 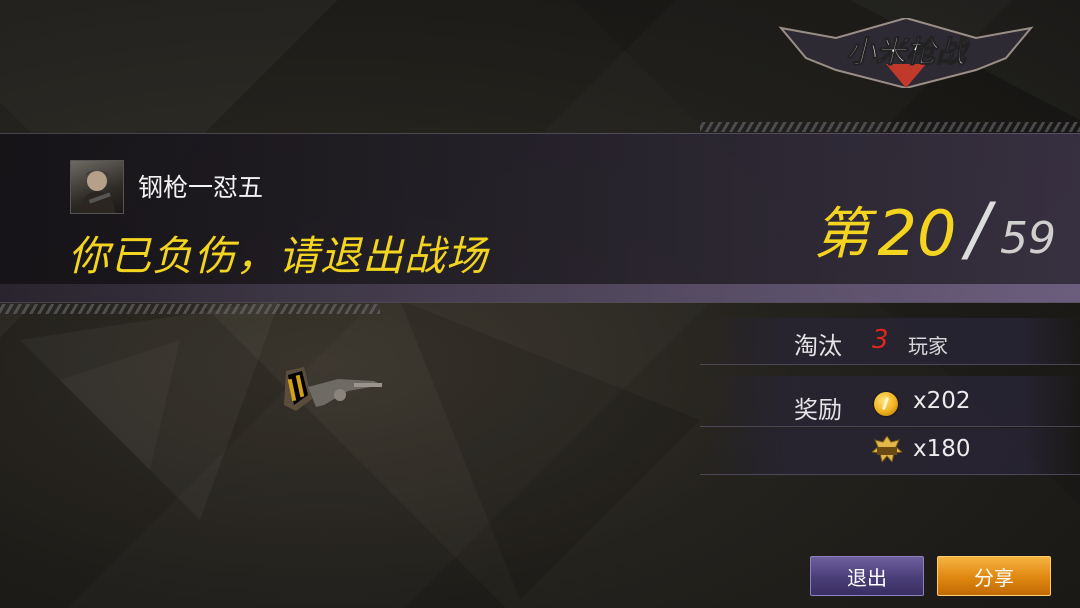 I want to click on eliminations-unit: 玩家, so click(x=928, y=346).